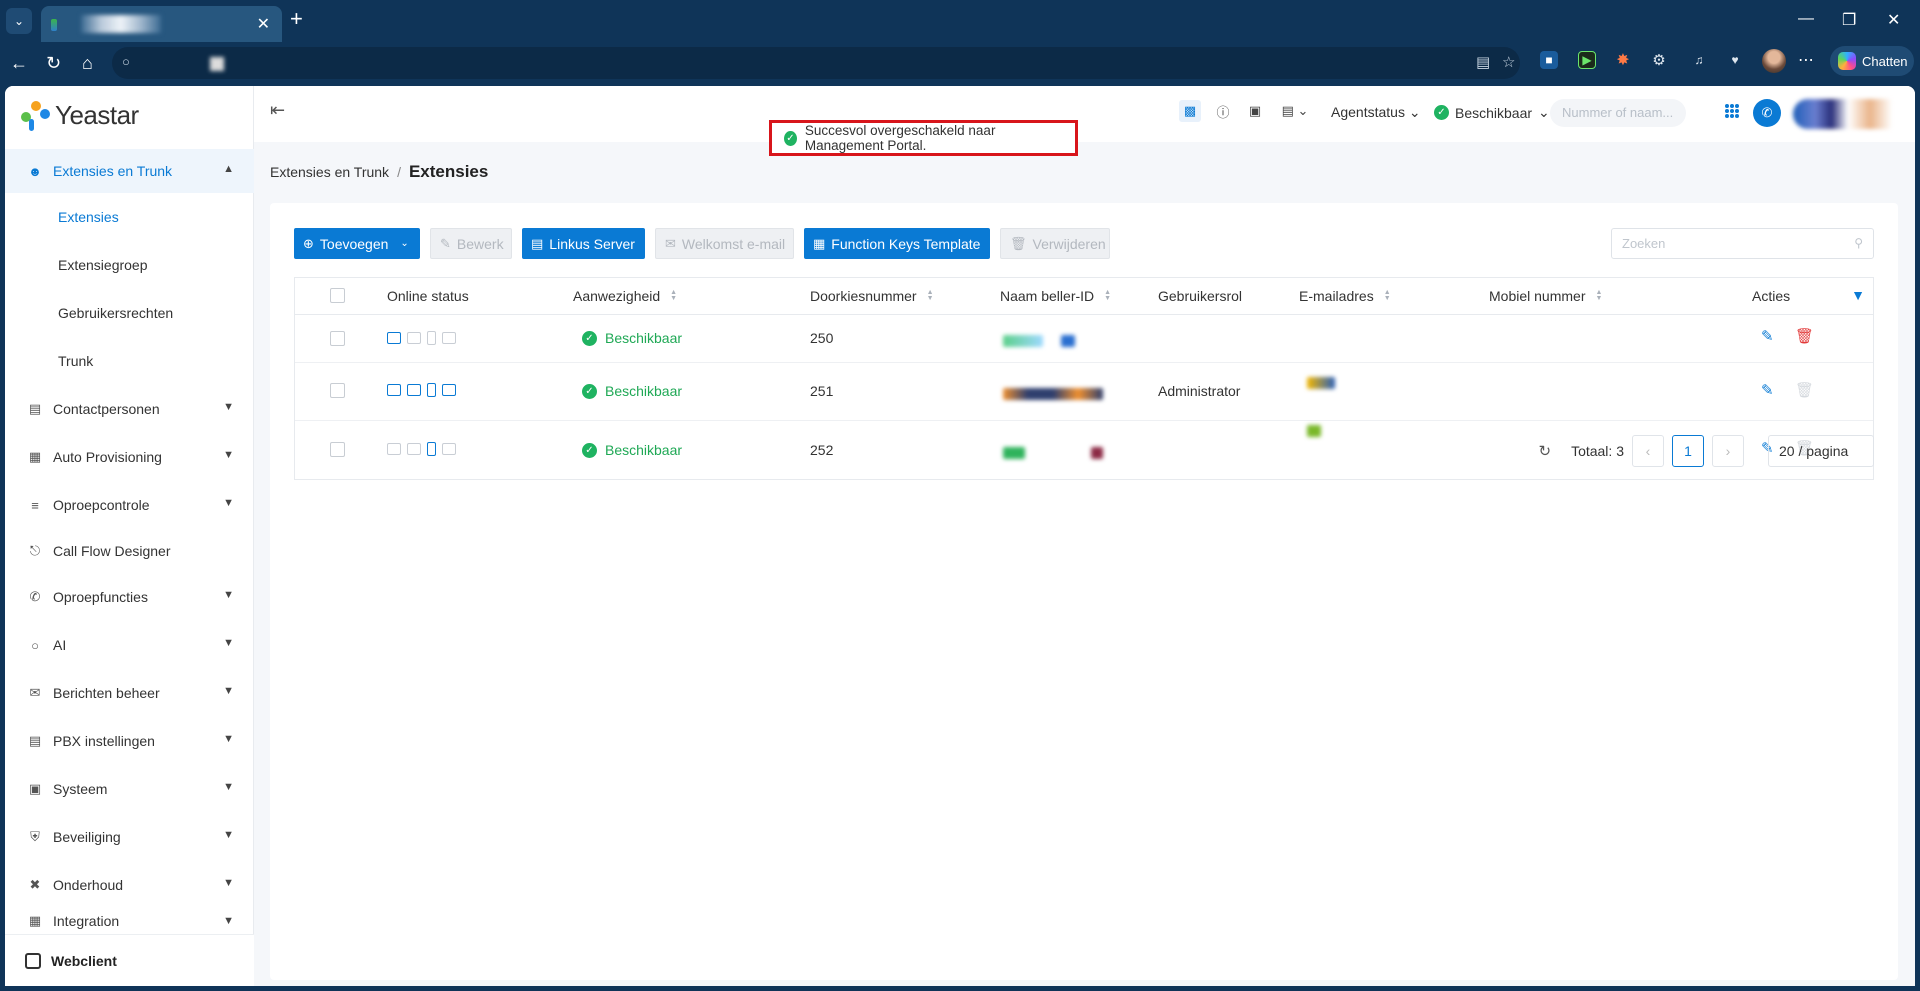  I want to click on copilot-chat-button: Chatten, so click(1872, 61).